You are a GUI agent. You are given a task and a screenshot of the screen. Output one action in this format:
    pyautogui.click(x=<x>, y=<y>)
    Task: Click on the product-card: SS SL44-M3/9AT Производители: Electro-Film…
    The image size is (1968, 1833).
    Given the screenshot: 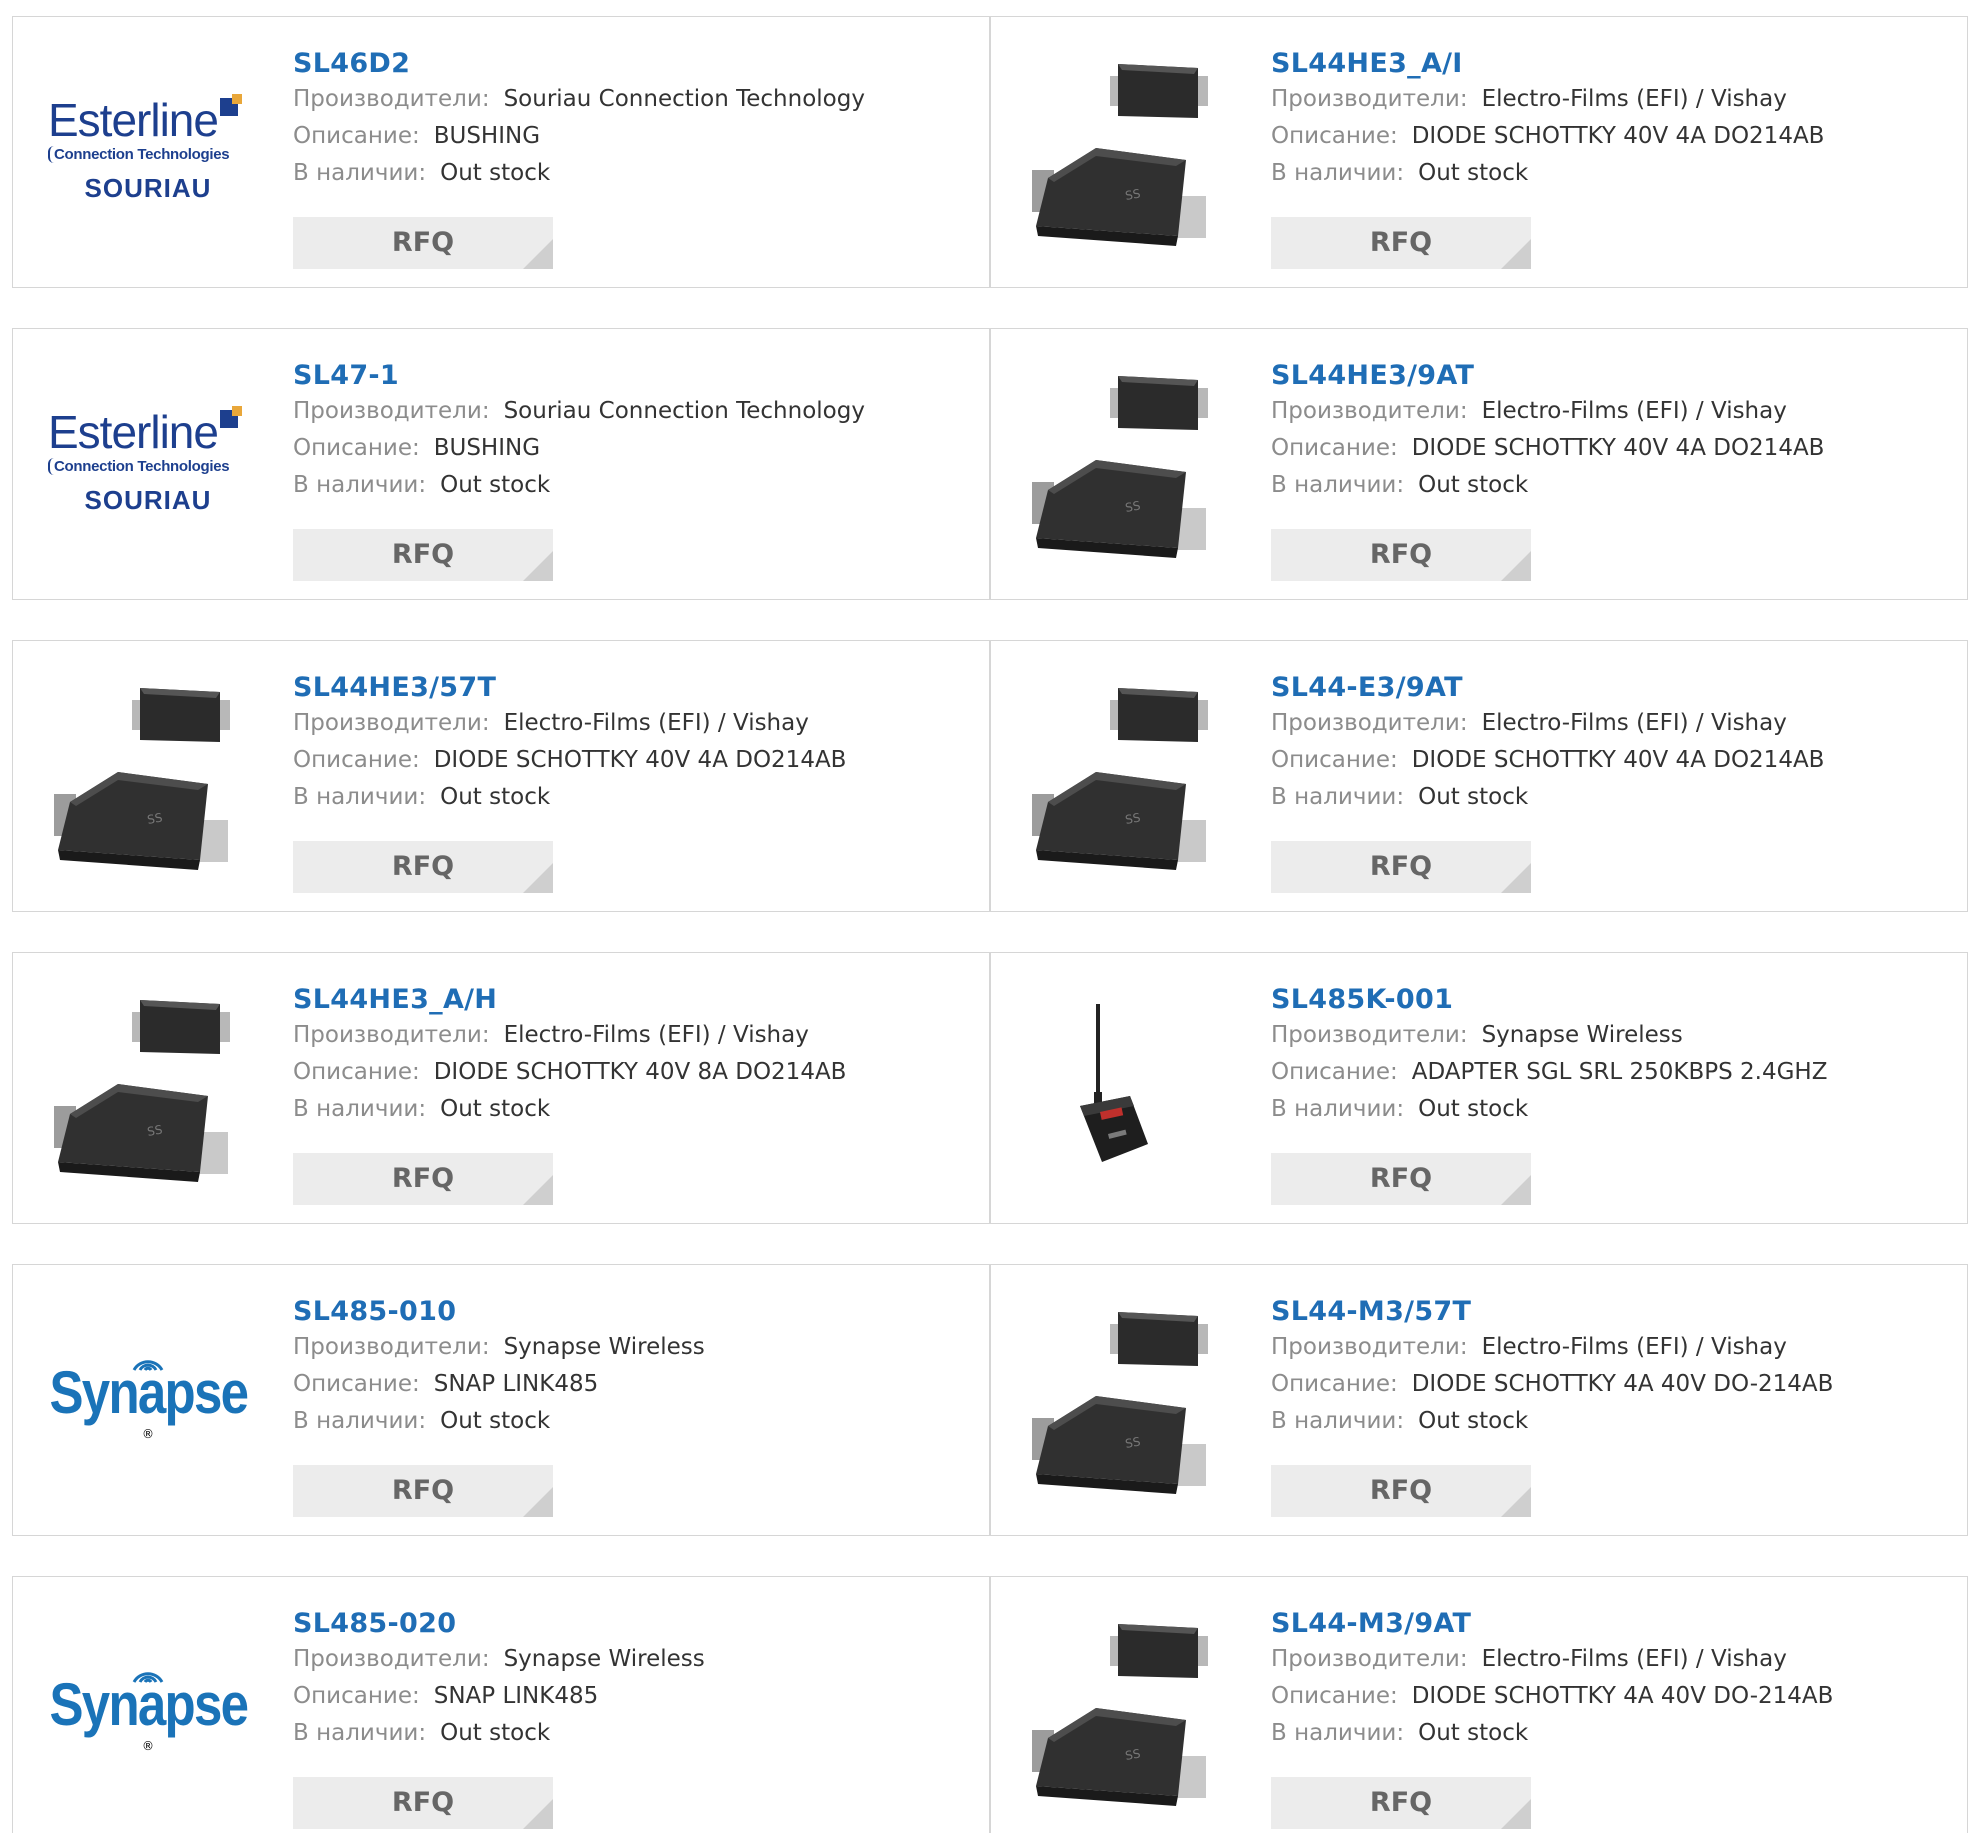 What is the action you would take?
    pyautogui.click(x=1479, y=1704)
    